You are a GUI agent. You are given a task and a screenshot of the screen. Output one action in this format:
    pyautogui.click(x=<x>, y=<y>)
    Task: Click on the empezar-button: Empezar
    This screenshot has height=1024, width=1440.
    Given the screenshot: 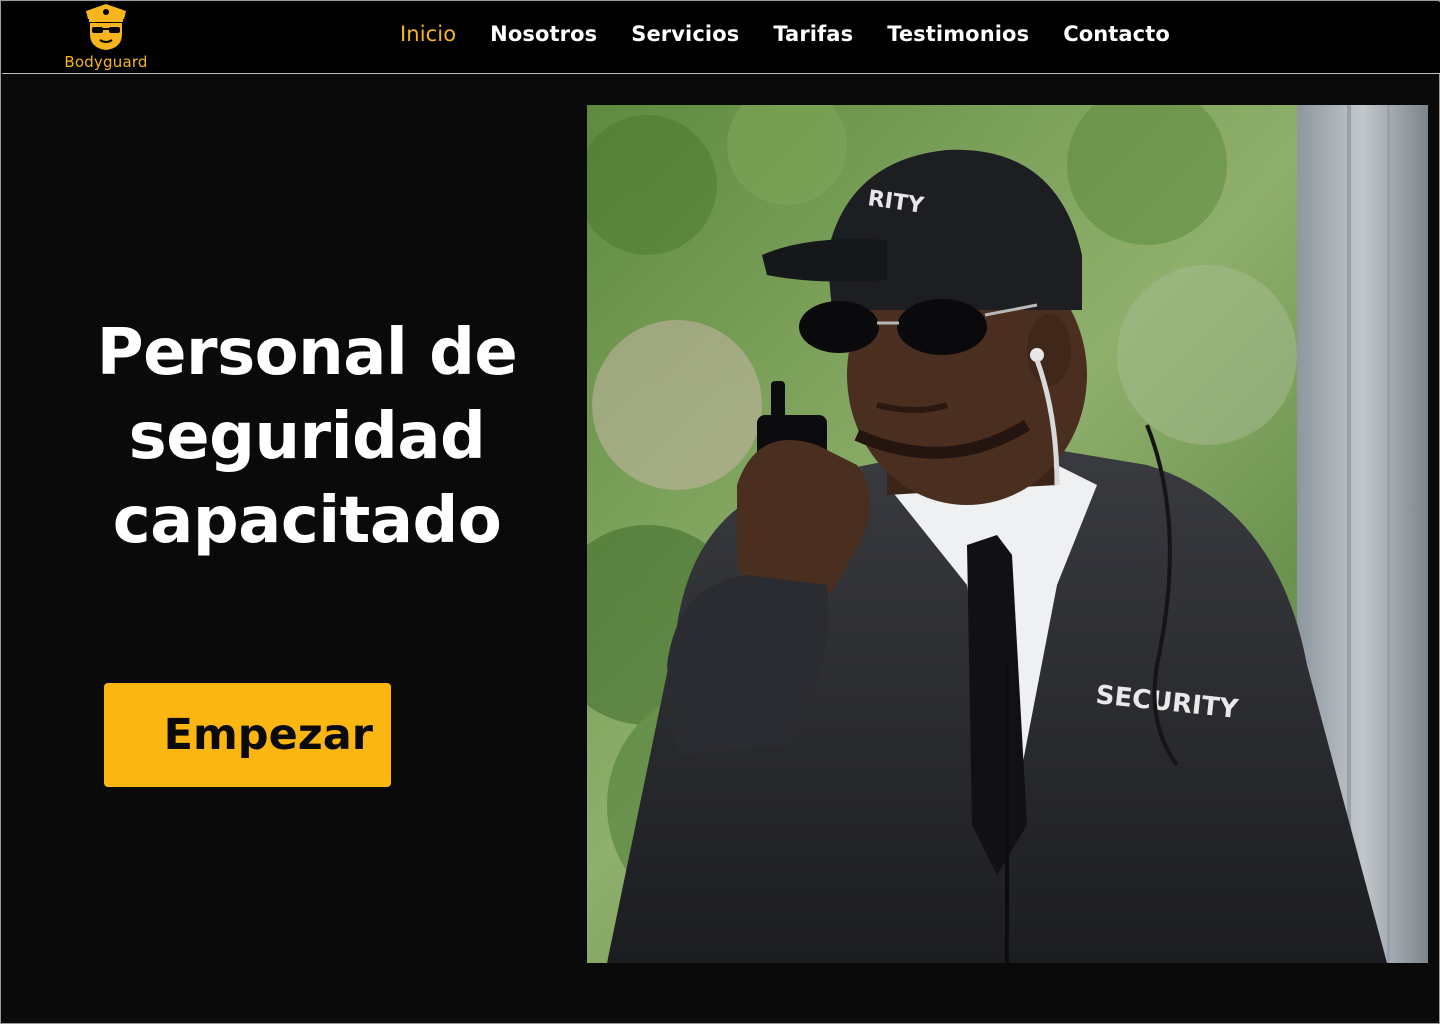 What is the action you would take?
    pyautogui.click(x=247, y=735)
    